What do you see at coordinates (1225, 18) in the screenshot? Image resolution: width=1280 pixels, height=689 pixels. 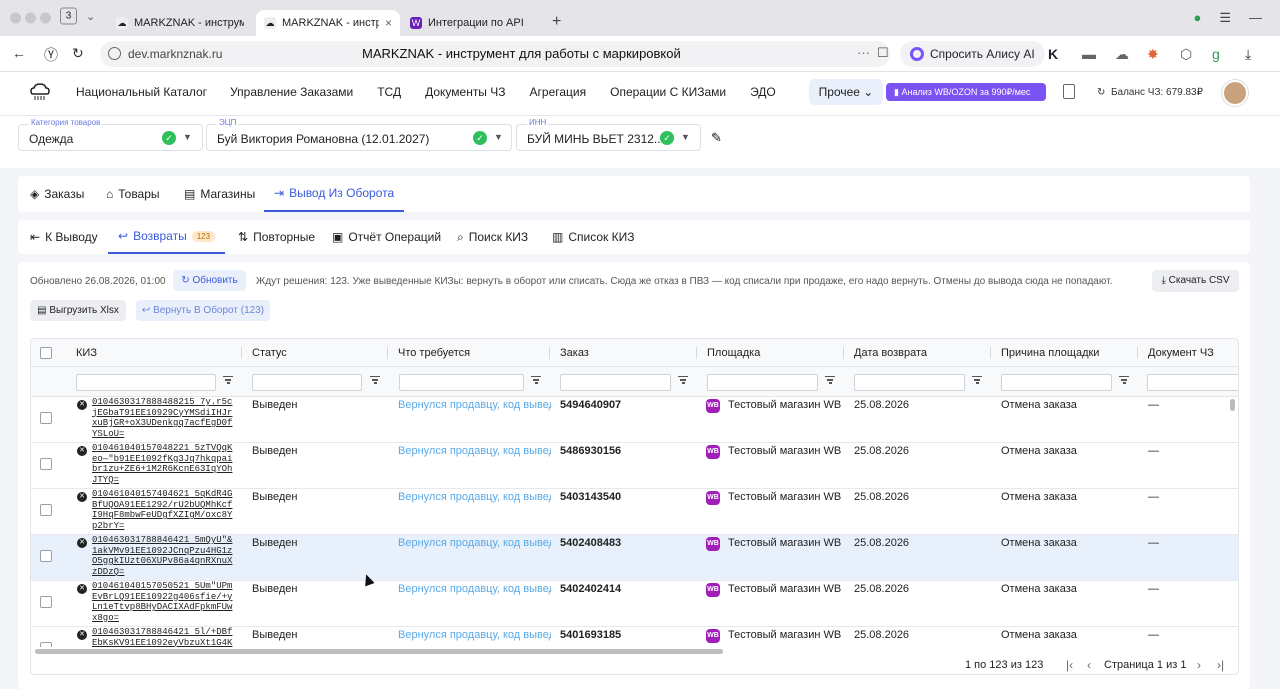 I see `browser-menu-icon: ☰` at bounding box center [1225, 18].